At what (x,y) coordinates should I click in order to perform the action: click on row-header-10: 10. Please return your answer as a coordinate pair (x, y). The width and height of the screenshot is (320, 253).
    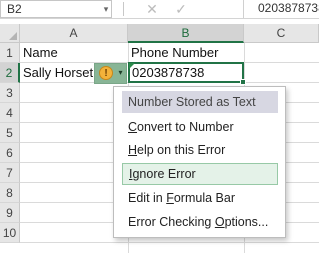
    Looking at the image, I should click on (10, 233).